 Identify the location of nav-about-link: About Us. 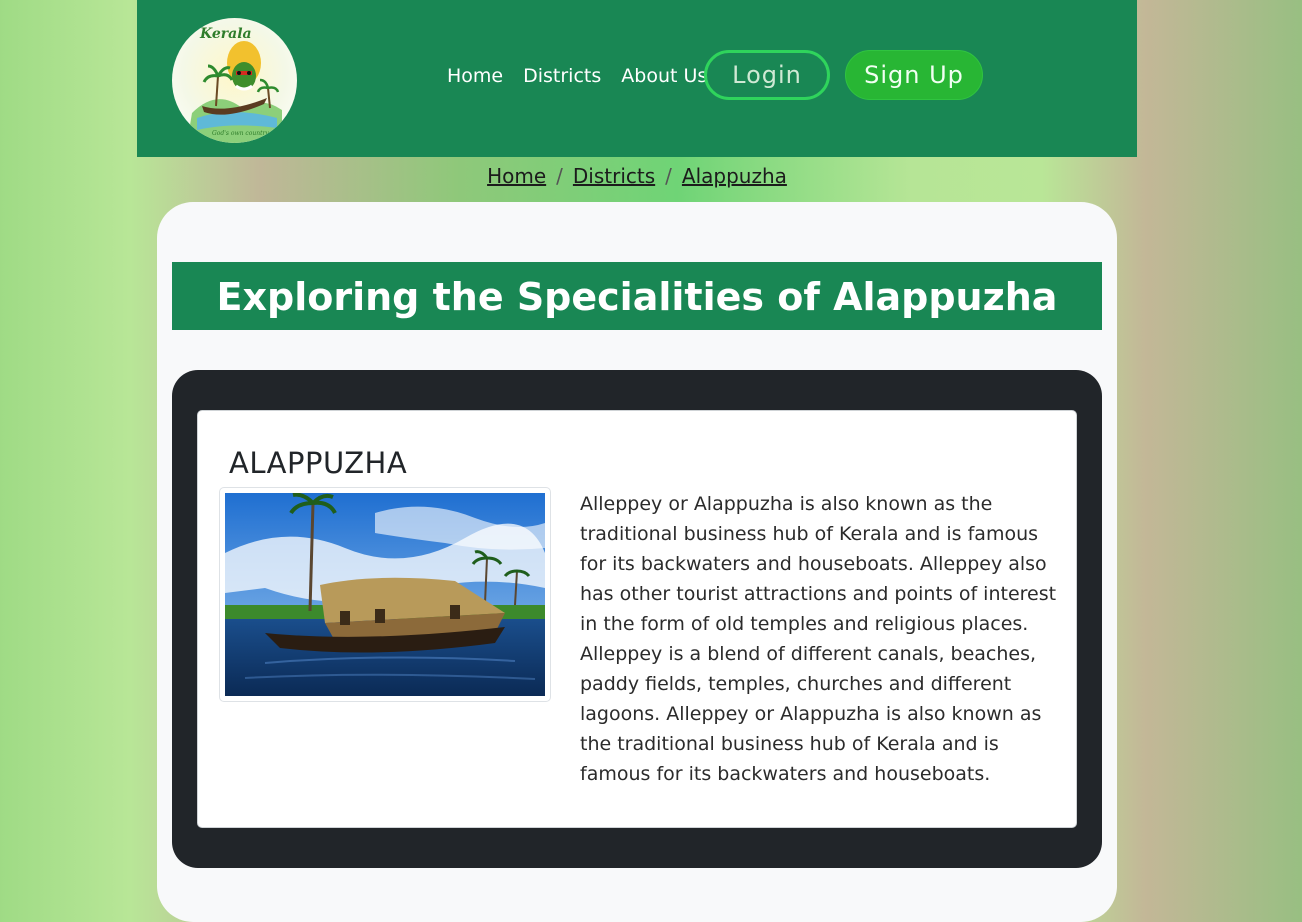
(664, 76).